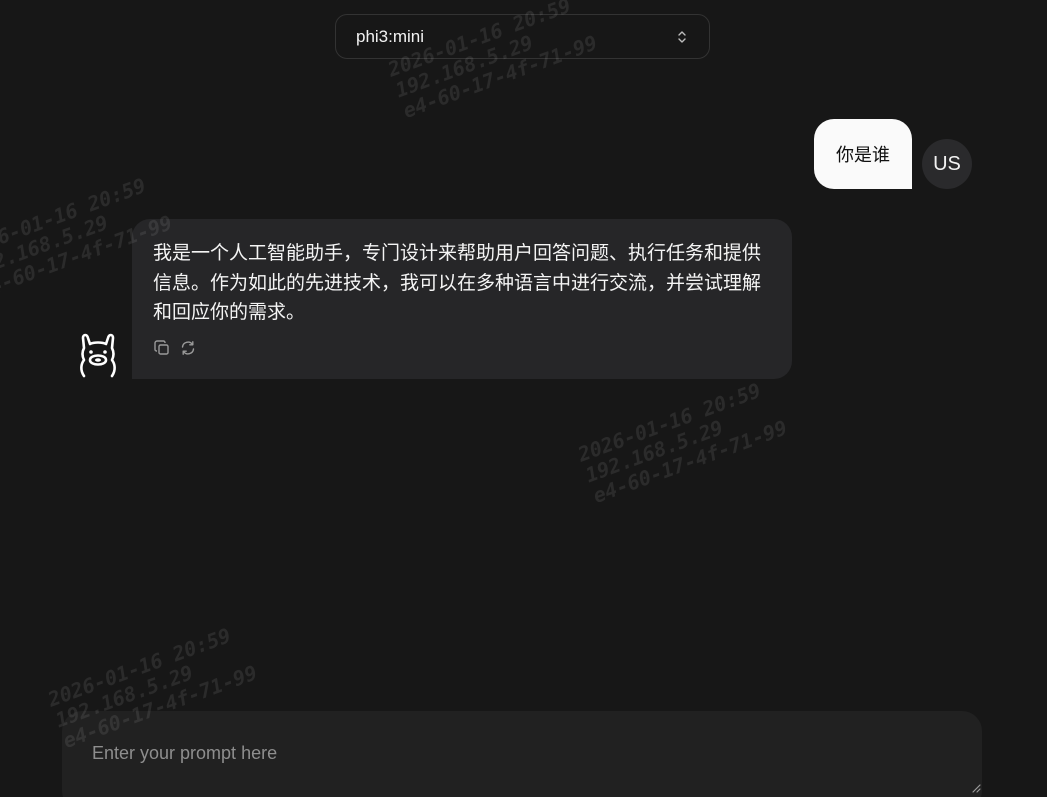 The height and width of the screenshot is (797, 1047). Describe the element at coordinates (947, 164) in the screenshot. I see `user-avatar: US` at that location.